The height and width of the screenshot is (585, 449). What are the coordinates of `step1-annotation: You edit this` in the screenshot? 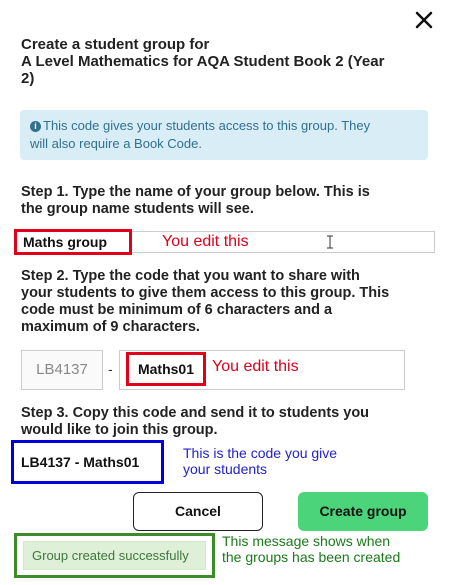 It's located at (205, 241).